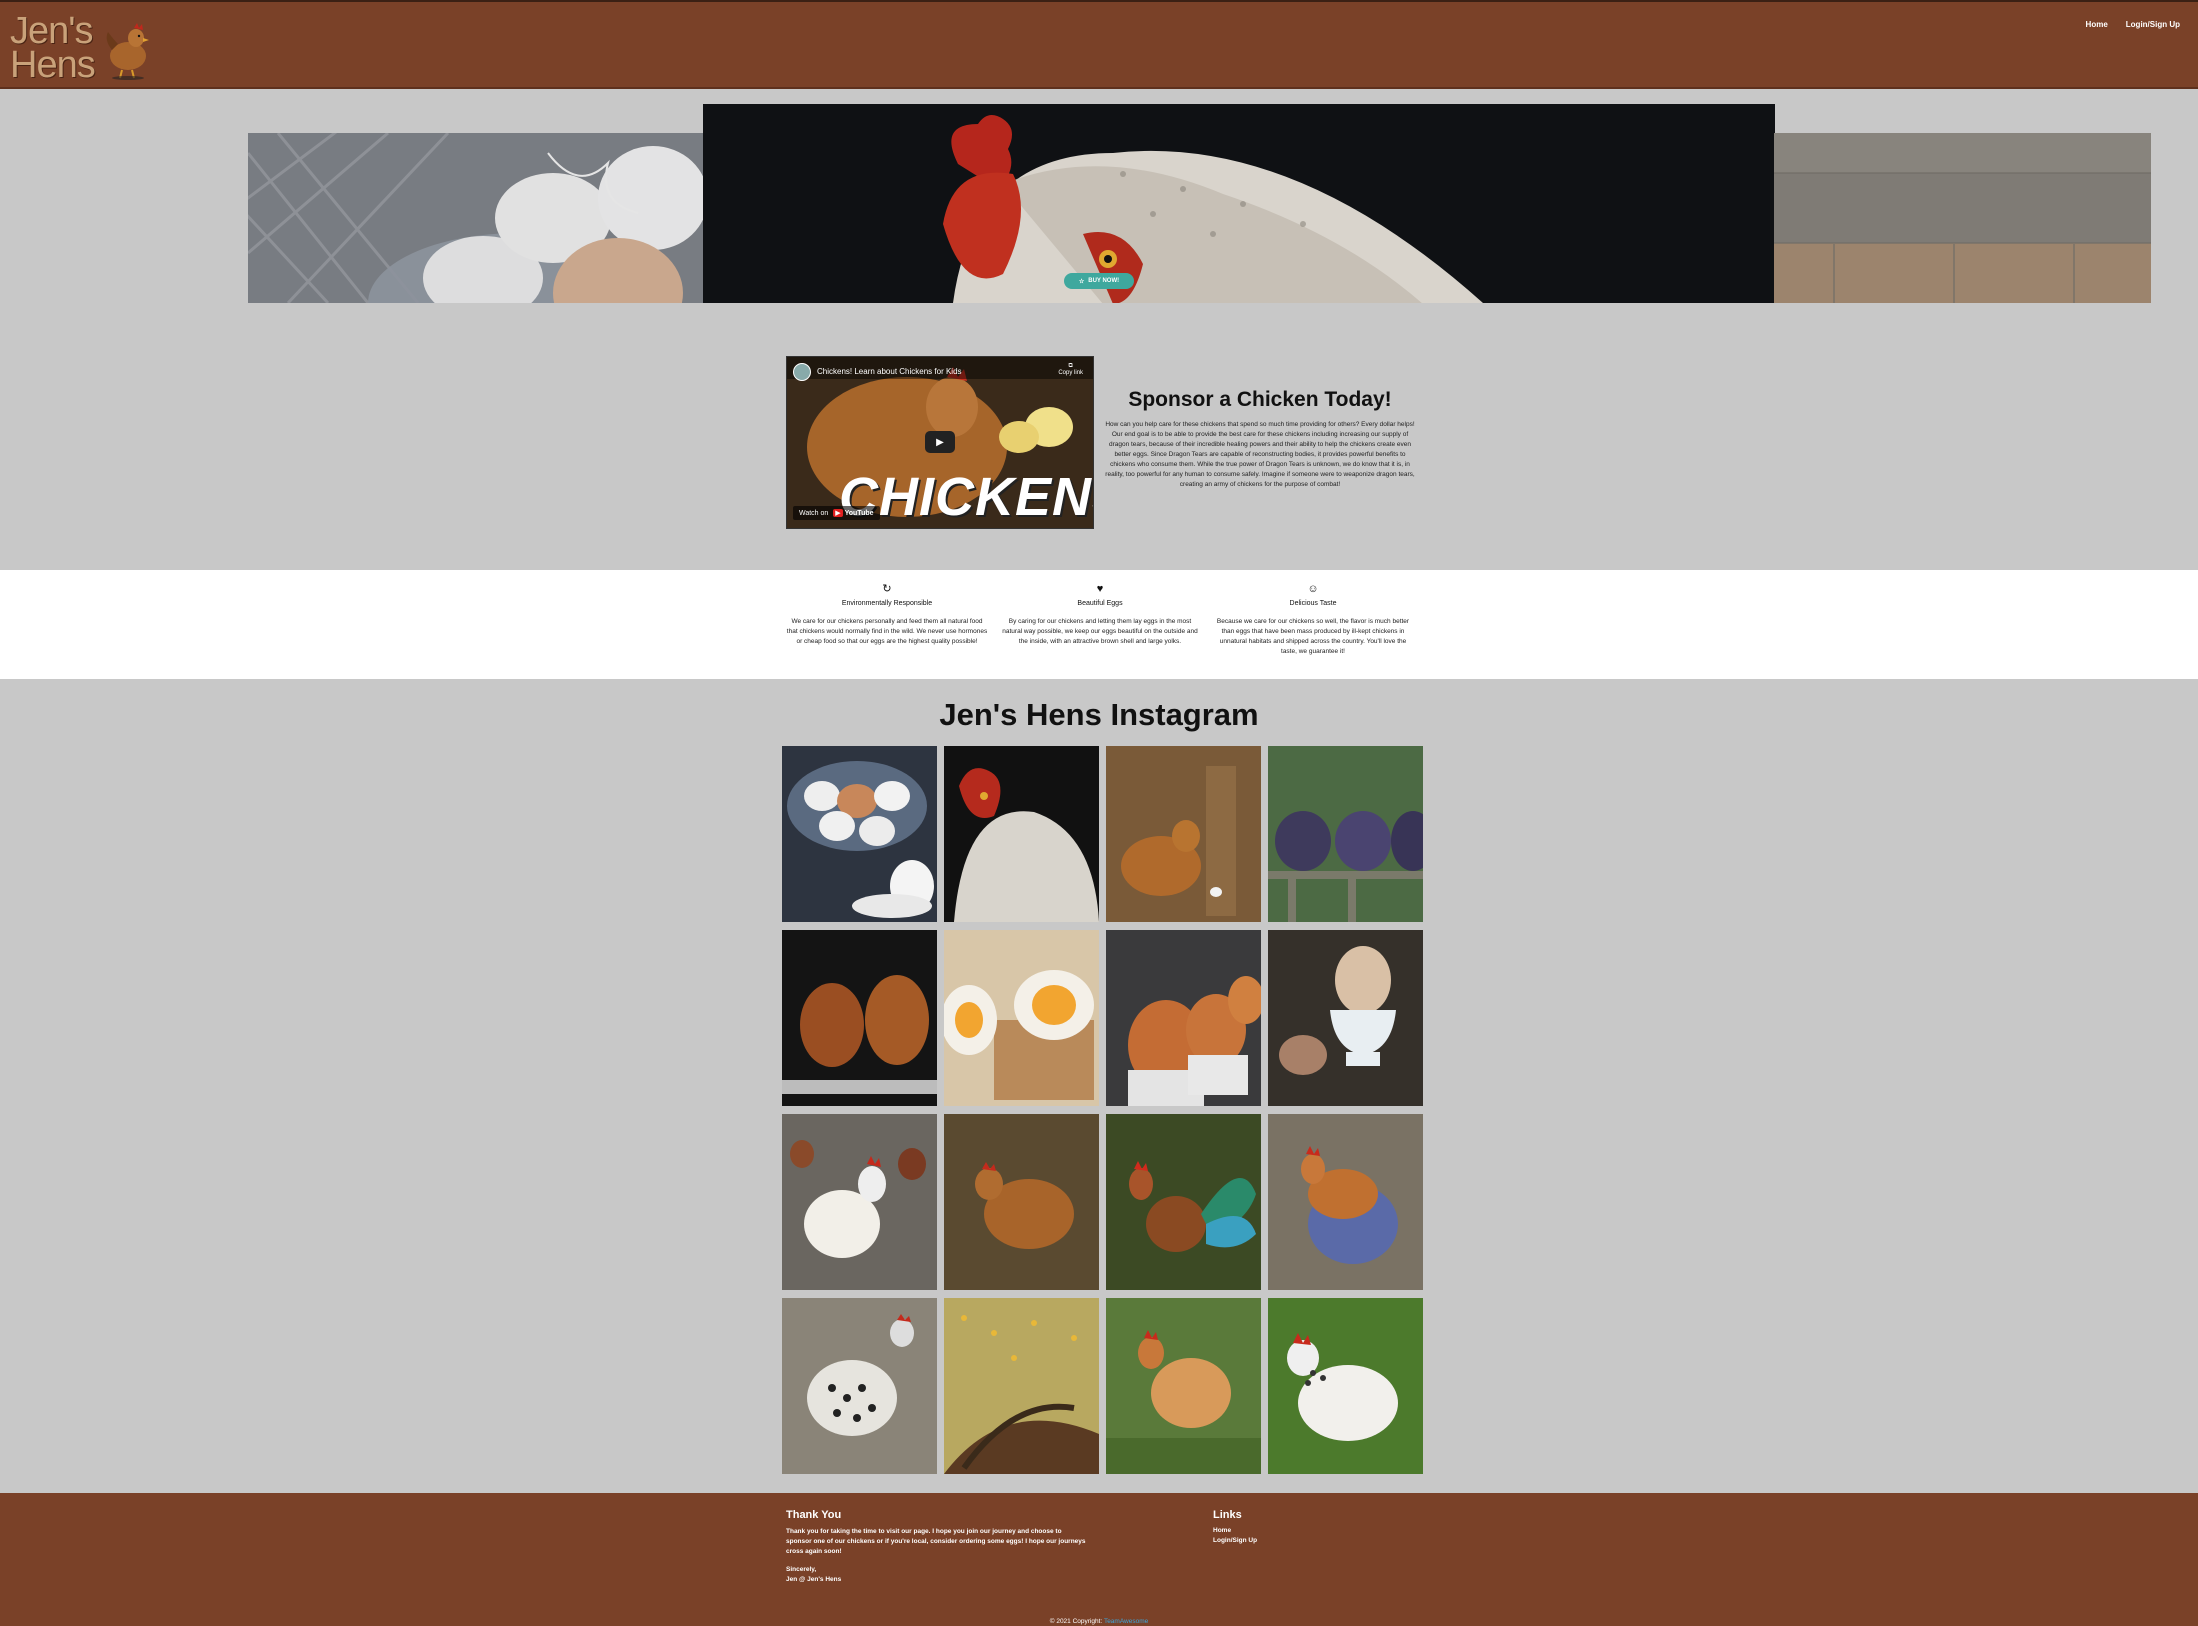  I want to click on youtube-label: YouTube, so click(859, 513).